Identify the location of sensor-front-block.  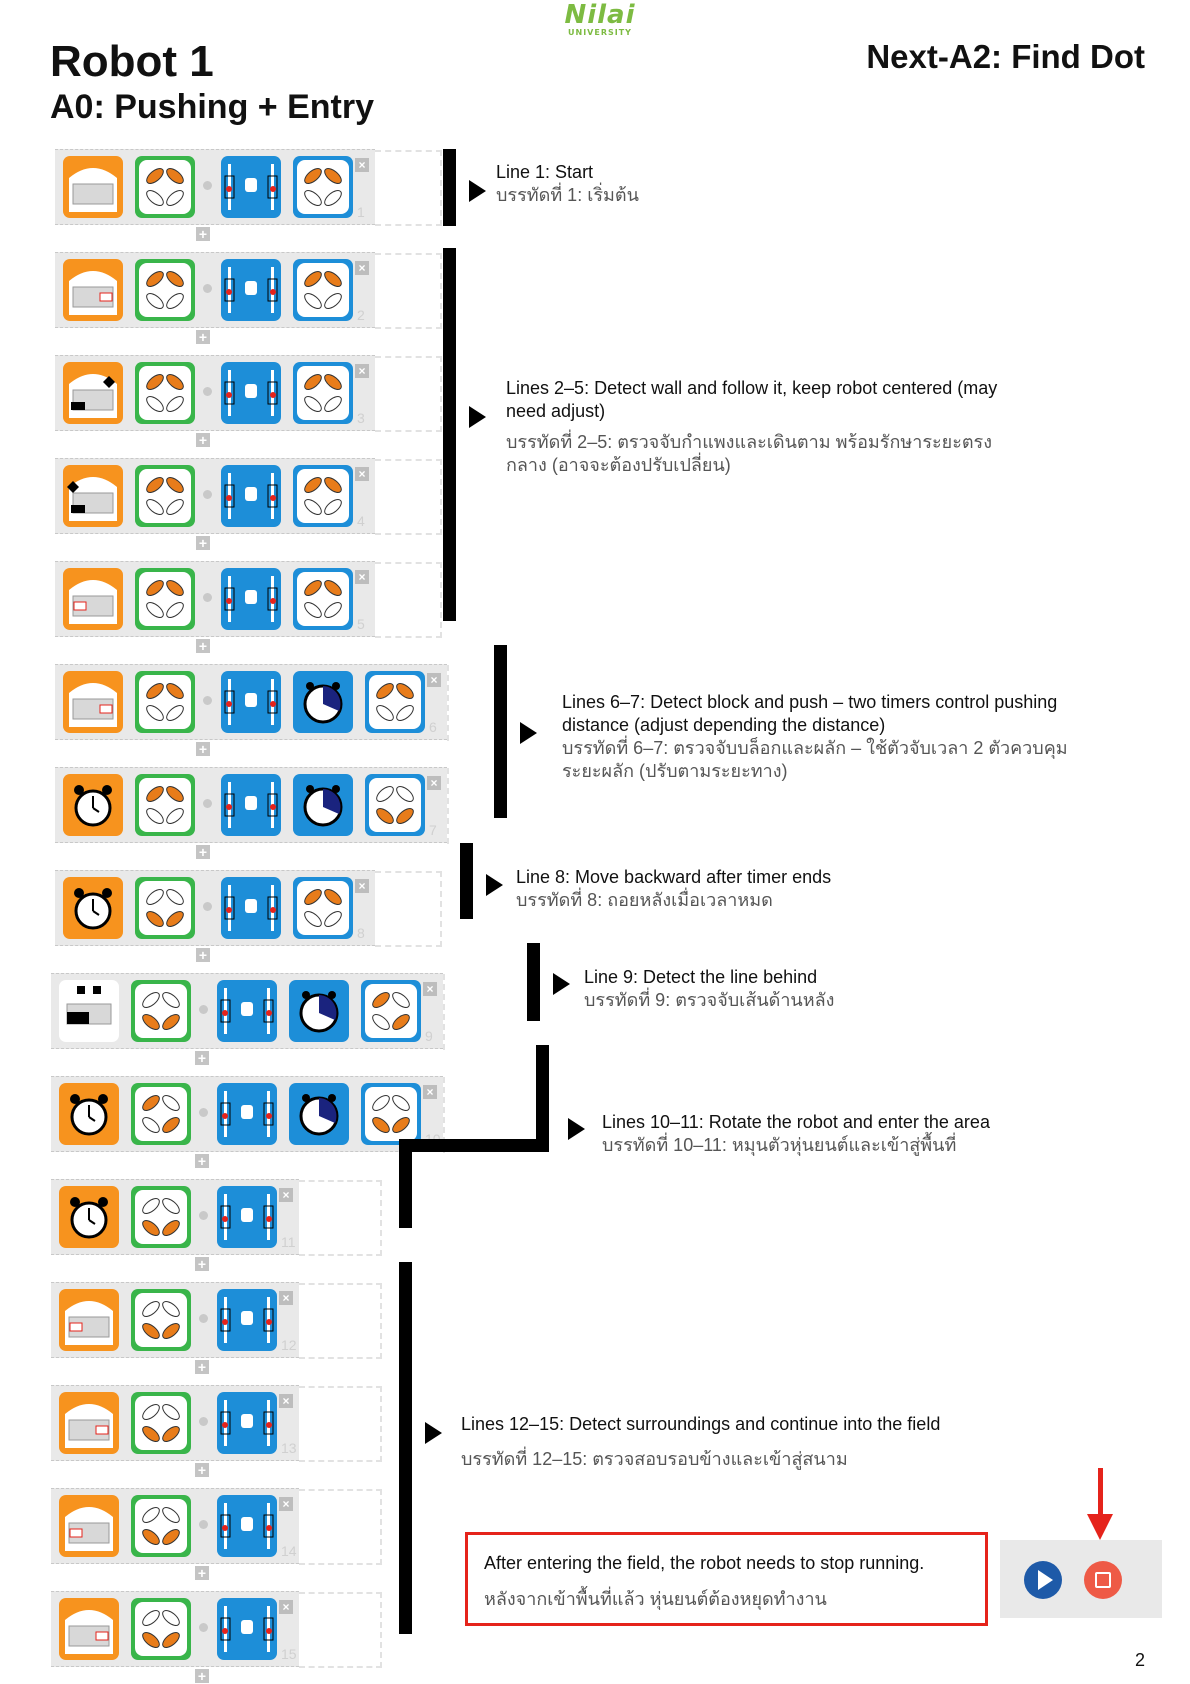
(93, 702).